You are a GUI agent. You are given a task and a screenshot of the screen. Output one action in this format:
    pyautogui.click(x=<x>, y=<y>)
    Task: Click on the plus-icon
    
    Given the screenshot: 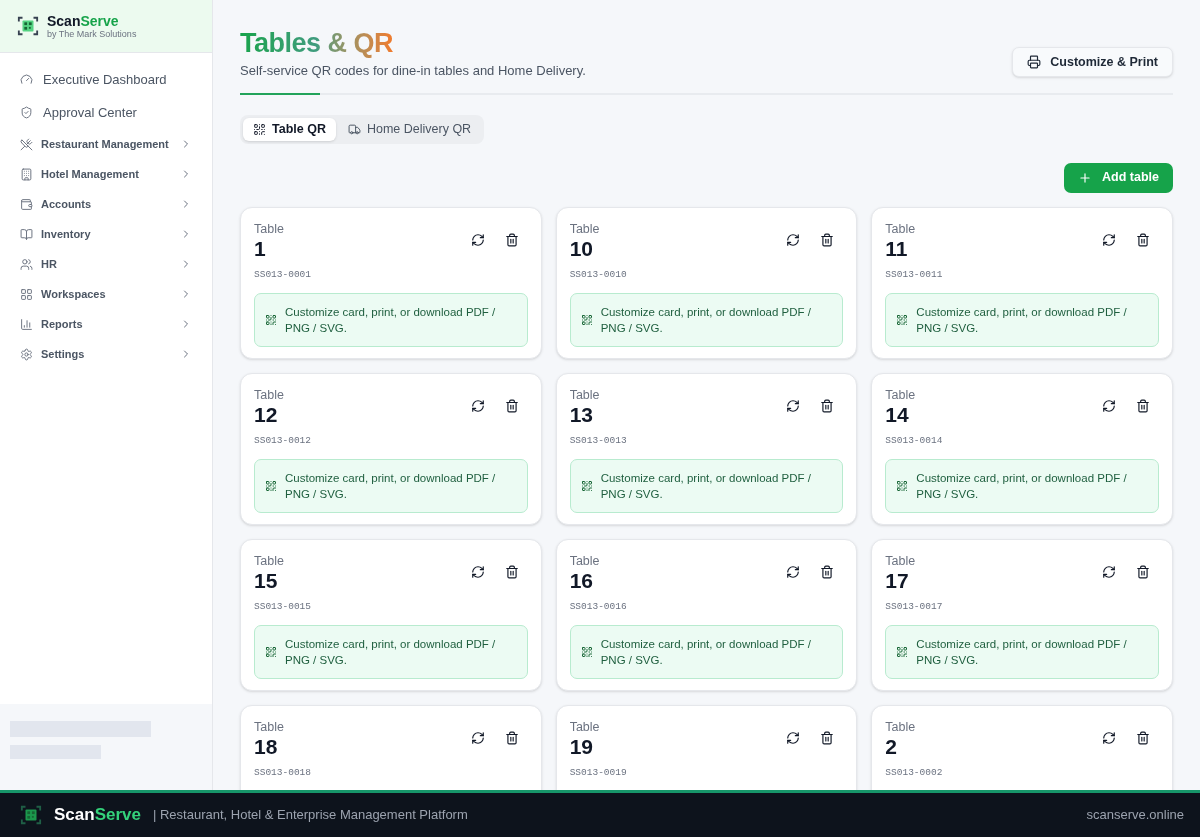 What is the action you would take?
    pyautogui.click(x=1085, y=177)
    